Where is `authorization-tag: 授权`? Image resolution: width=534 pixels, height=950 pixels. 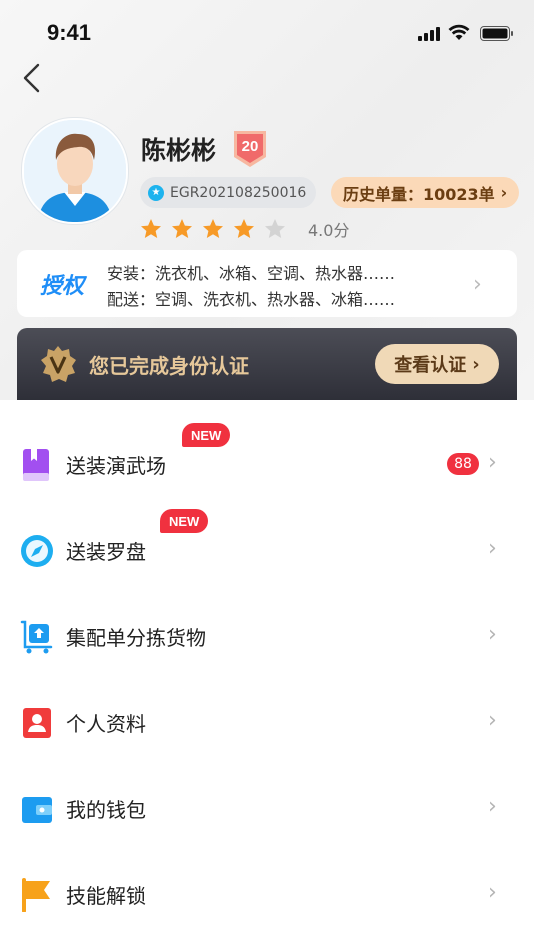
authorization-tag: 授权 is located at coordinates (62, 286).